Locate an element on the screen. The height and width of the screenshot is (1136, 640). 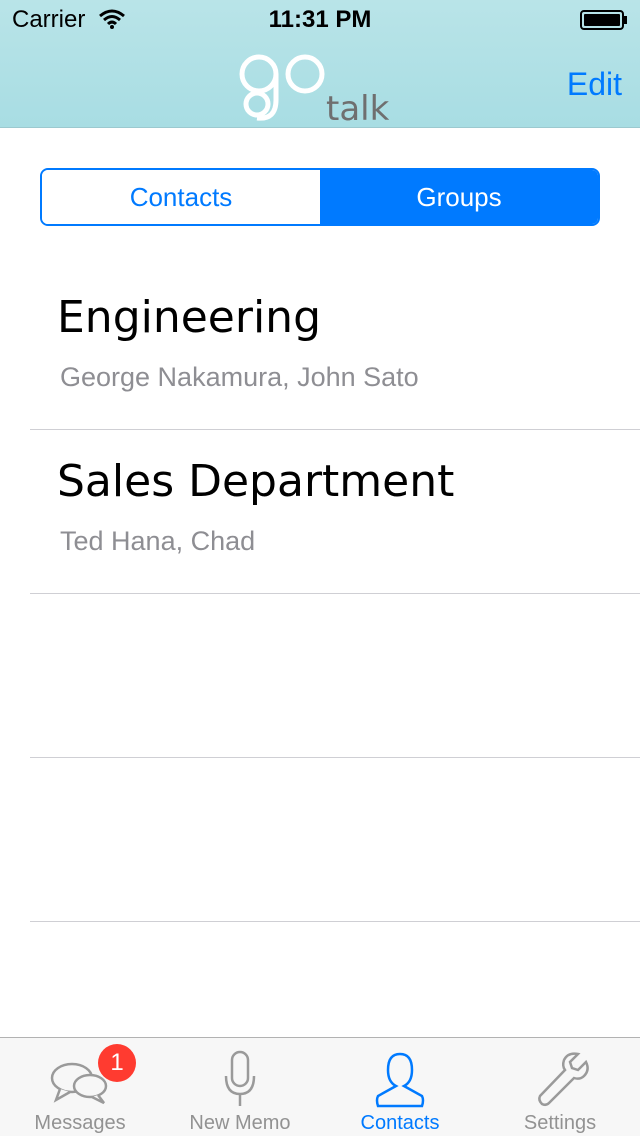
tab-label: Contacts is located at coordinates (400, 1123).